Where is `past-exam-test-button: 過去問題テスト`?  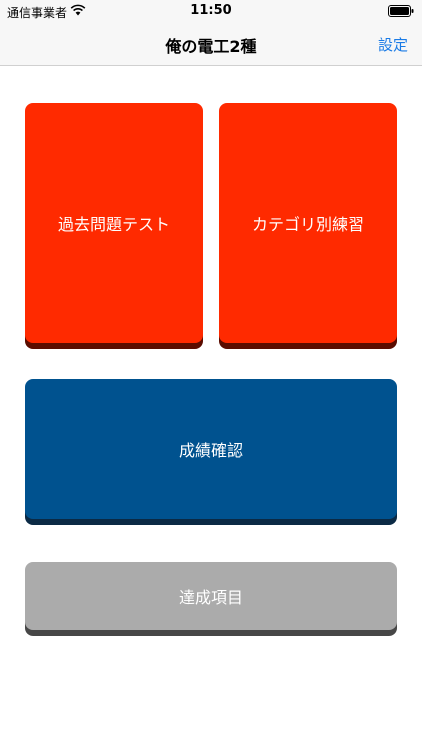 past-exam-test-button: 過去問題テスト is located at coordinates (114, 223).